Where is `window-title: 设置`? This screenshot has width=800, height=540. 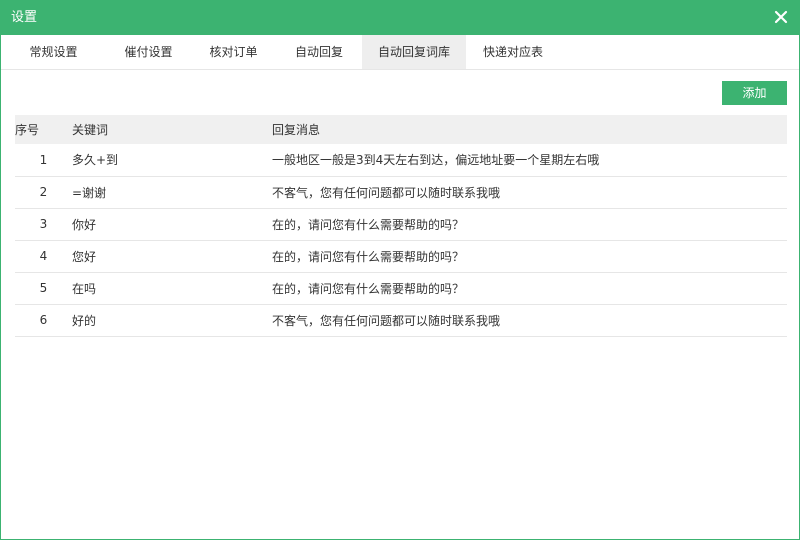
window-title: 设置 is located at coordinates (24, 17).